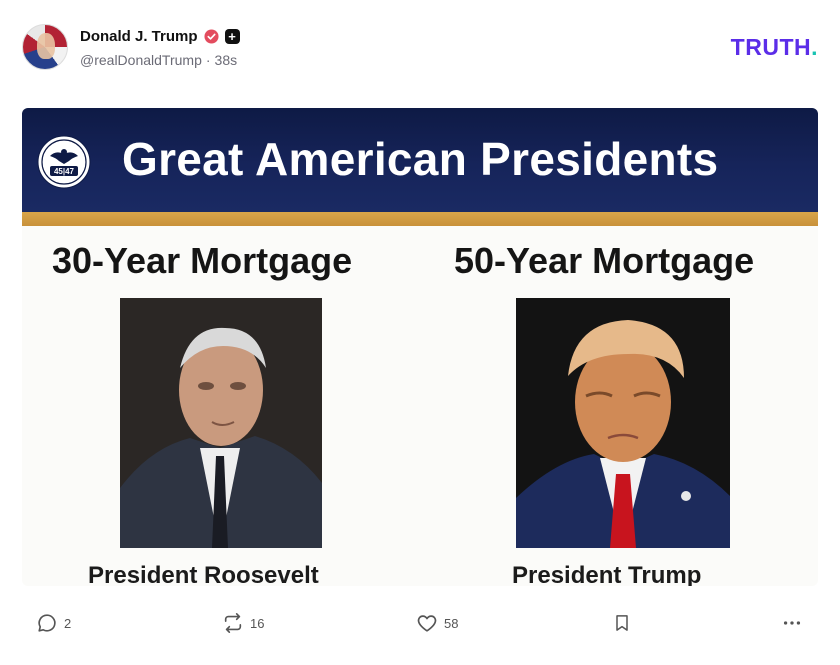 This screenshot has width=840, height=665. Describe the element at coordinates (68, 623) in the screenshot. I see `reply-count: 2` at that location.